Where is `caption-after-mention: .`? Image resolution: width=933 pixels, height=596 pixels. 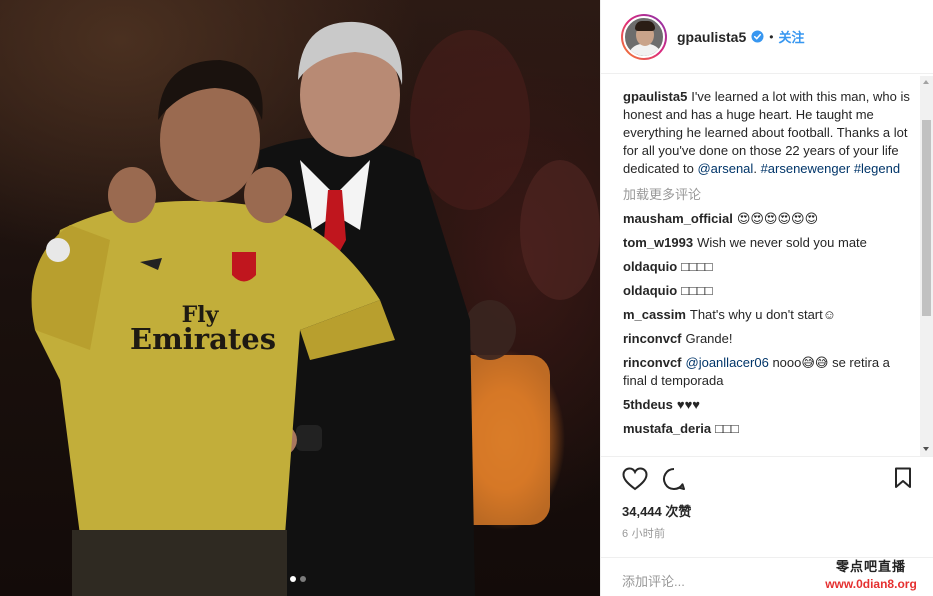 caption-after-mention: . is located at coordinates (755, 168).